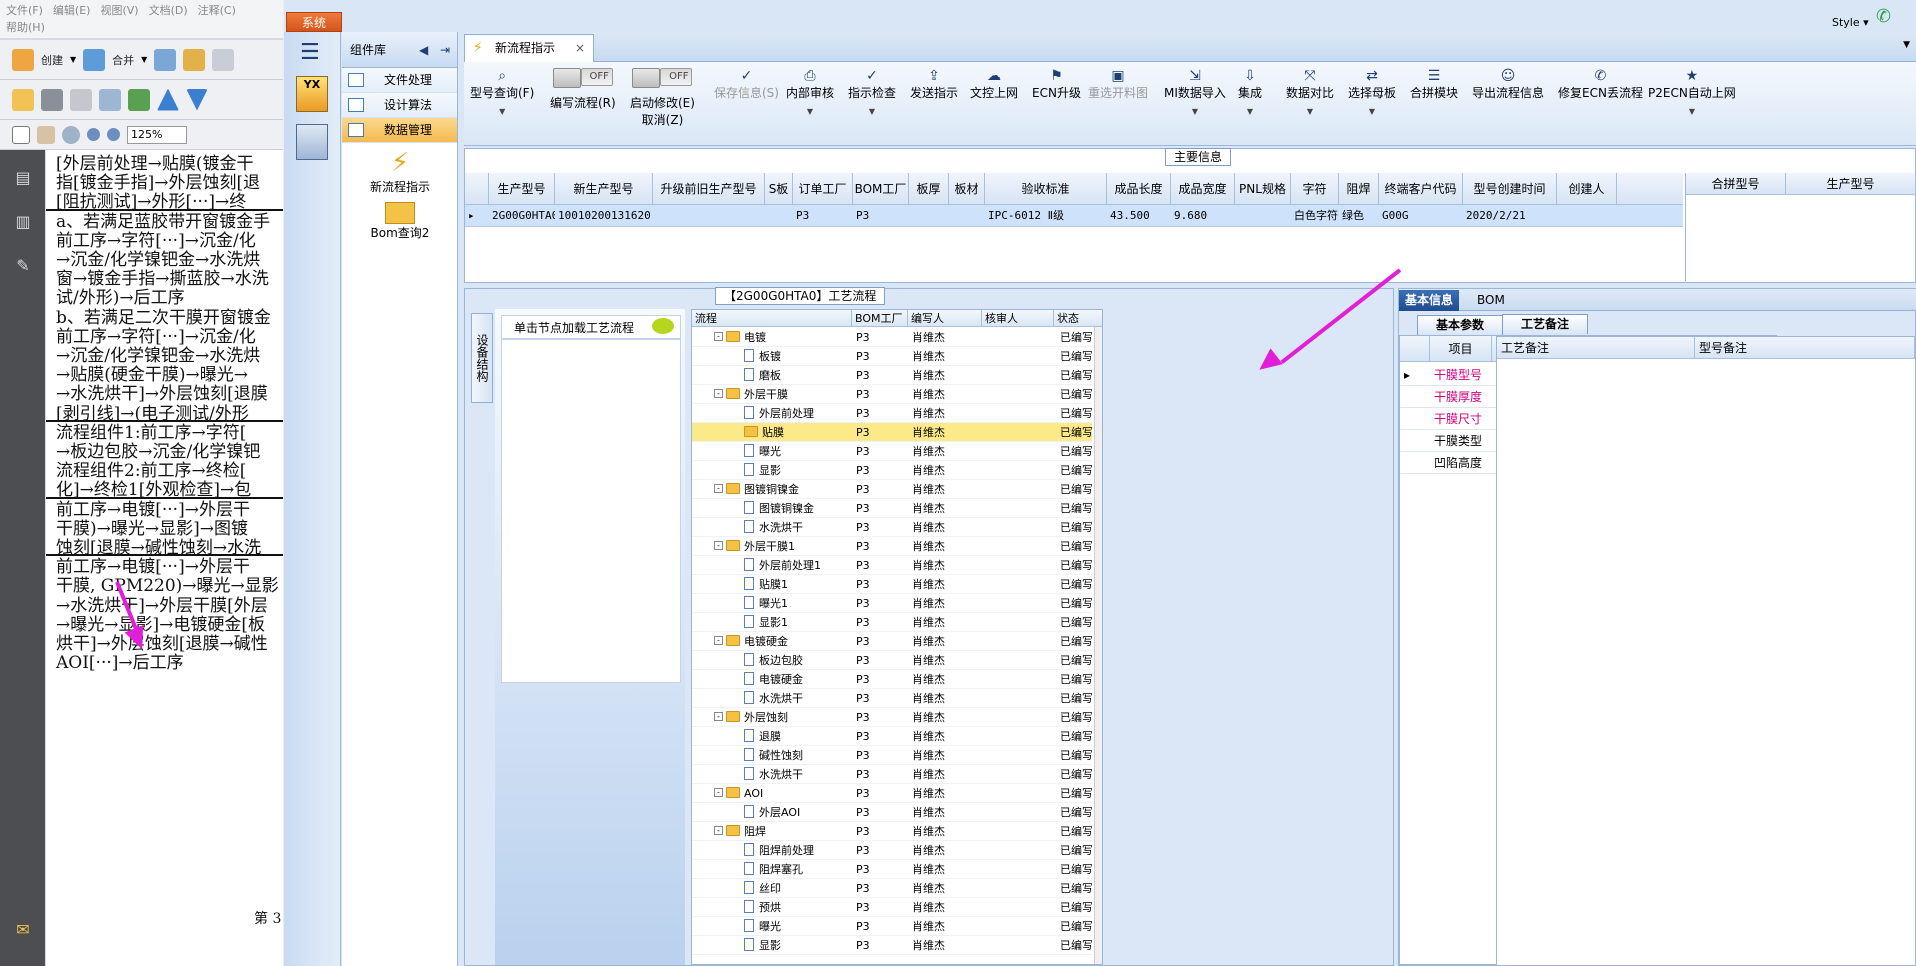 The width and height of the screenshot is (1916, 966). What do you see at coordinates (23, 59) in the screenshot?
I see `create-icon` at bounding box center [23, 59].